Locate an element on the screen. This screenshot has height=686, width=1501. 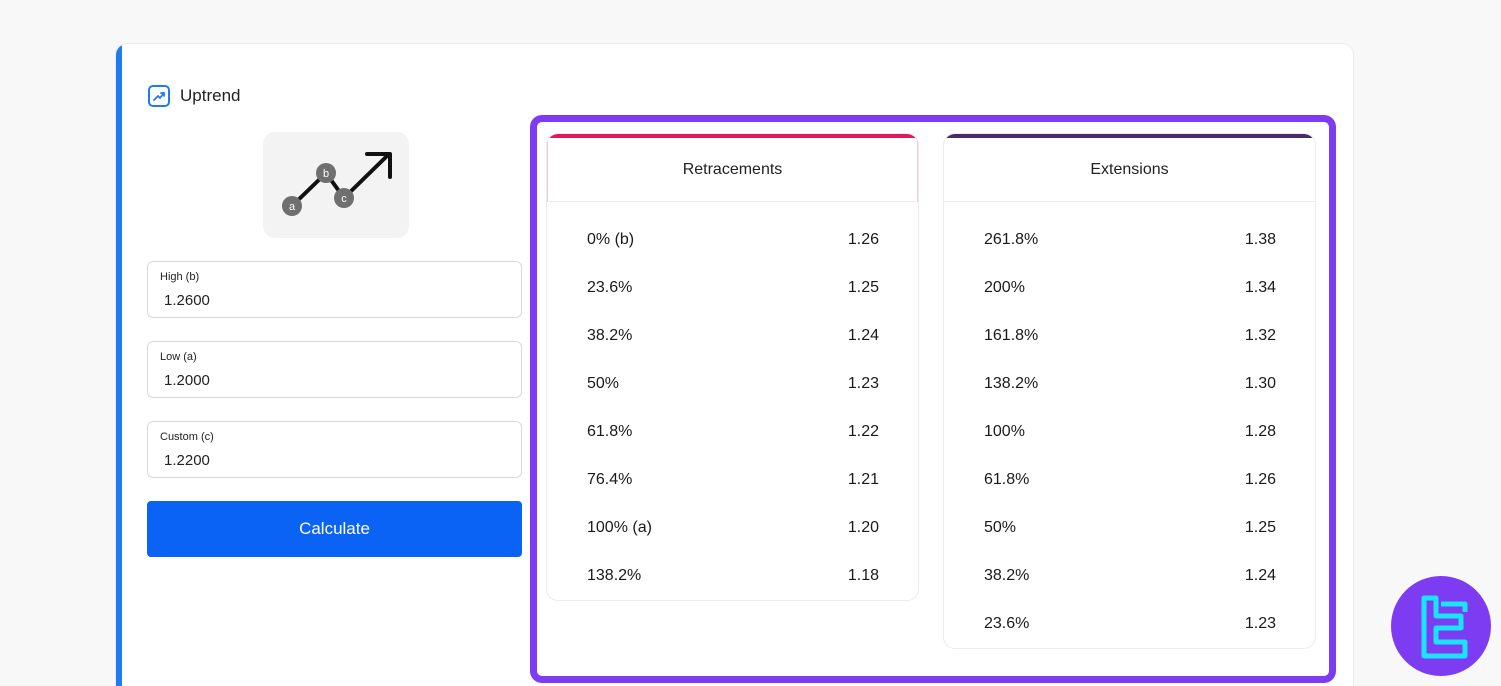
retracement-row: 61.8% 1.22 is located at coordinates (732, 432).